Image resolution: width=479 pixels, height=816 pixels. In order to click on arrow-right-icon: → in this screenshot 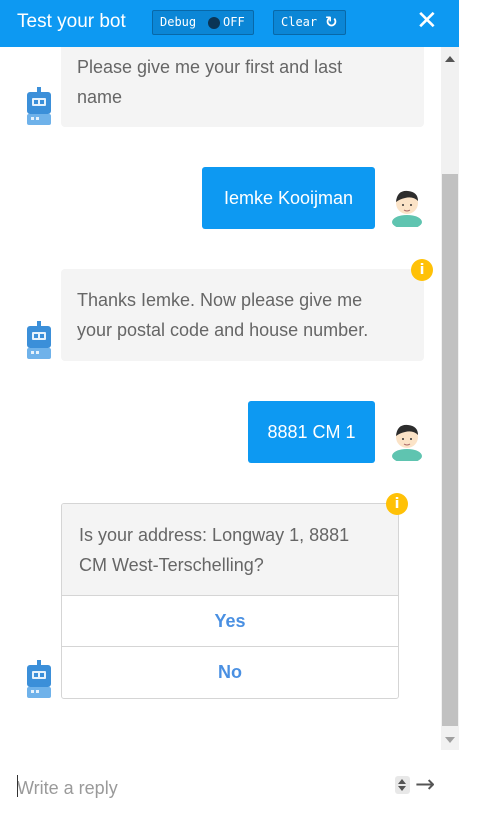, I will do `click(425, 784)`.